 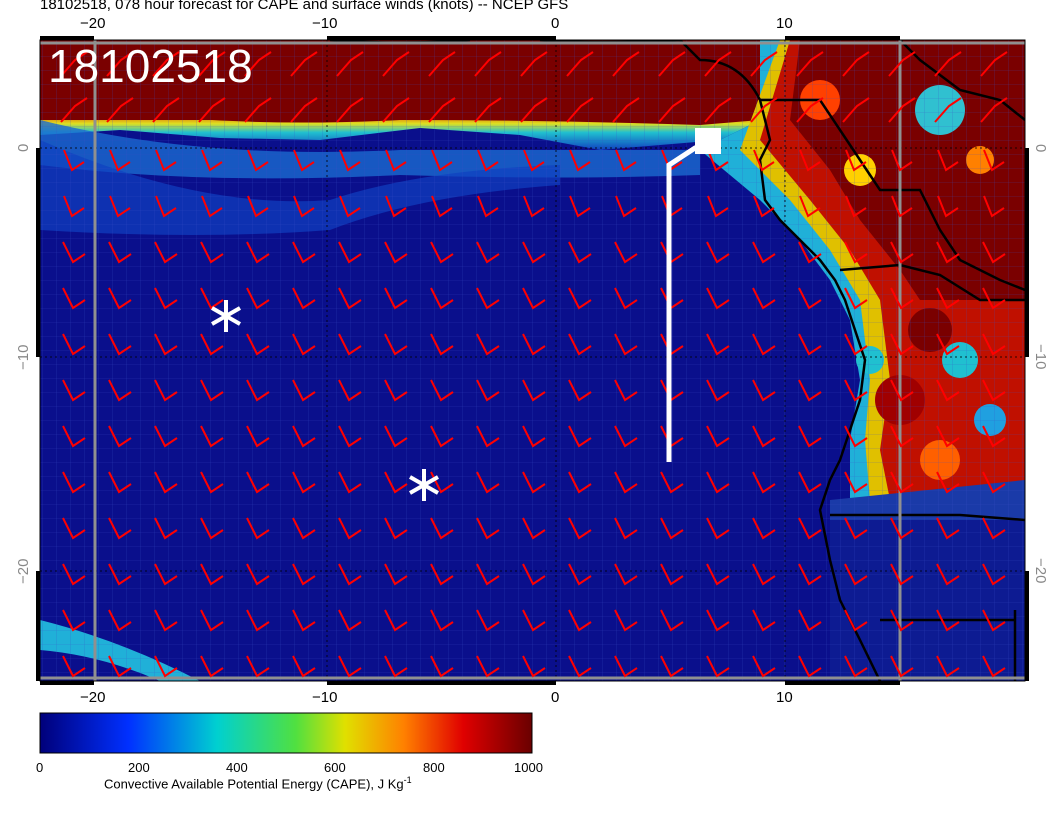 I want to click on lon-tick-bottom-1: −20, so click(x=92, y=697).